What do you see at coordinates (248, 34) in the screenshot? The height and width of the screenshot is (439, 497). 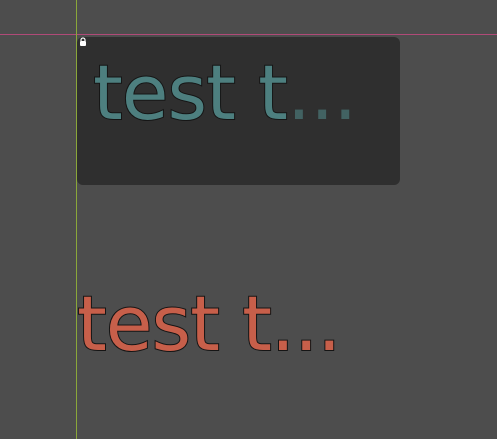 I see `horizontal-guide-line` at bounding box center [248, 34].